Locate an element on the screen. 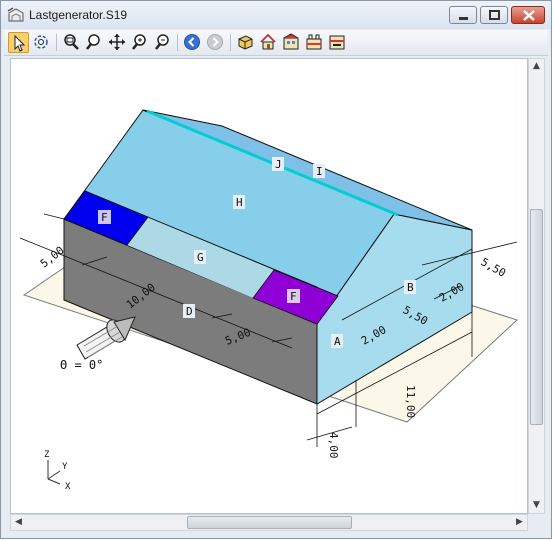 Image resolution: width=554 pixels, height=541 pixels. house-icon is located at coordinates (268, 41).